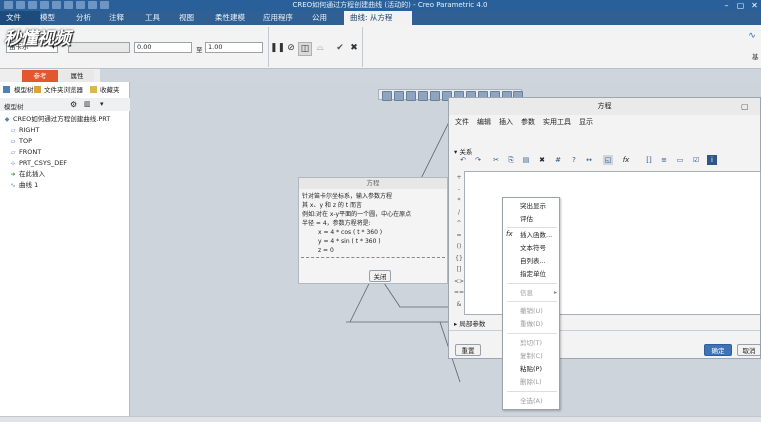  Describe the element at coordinates (531, 382) in the screenshot. I see `menu-item-delete: 删除(L)` at that location.